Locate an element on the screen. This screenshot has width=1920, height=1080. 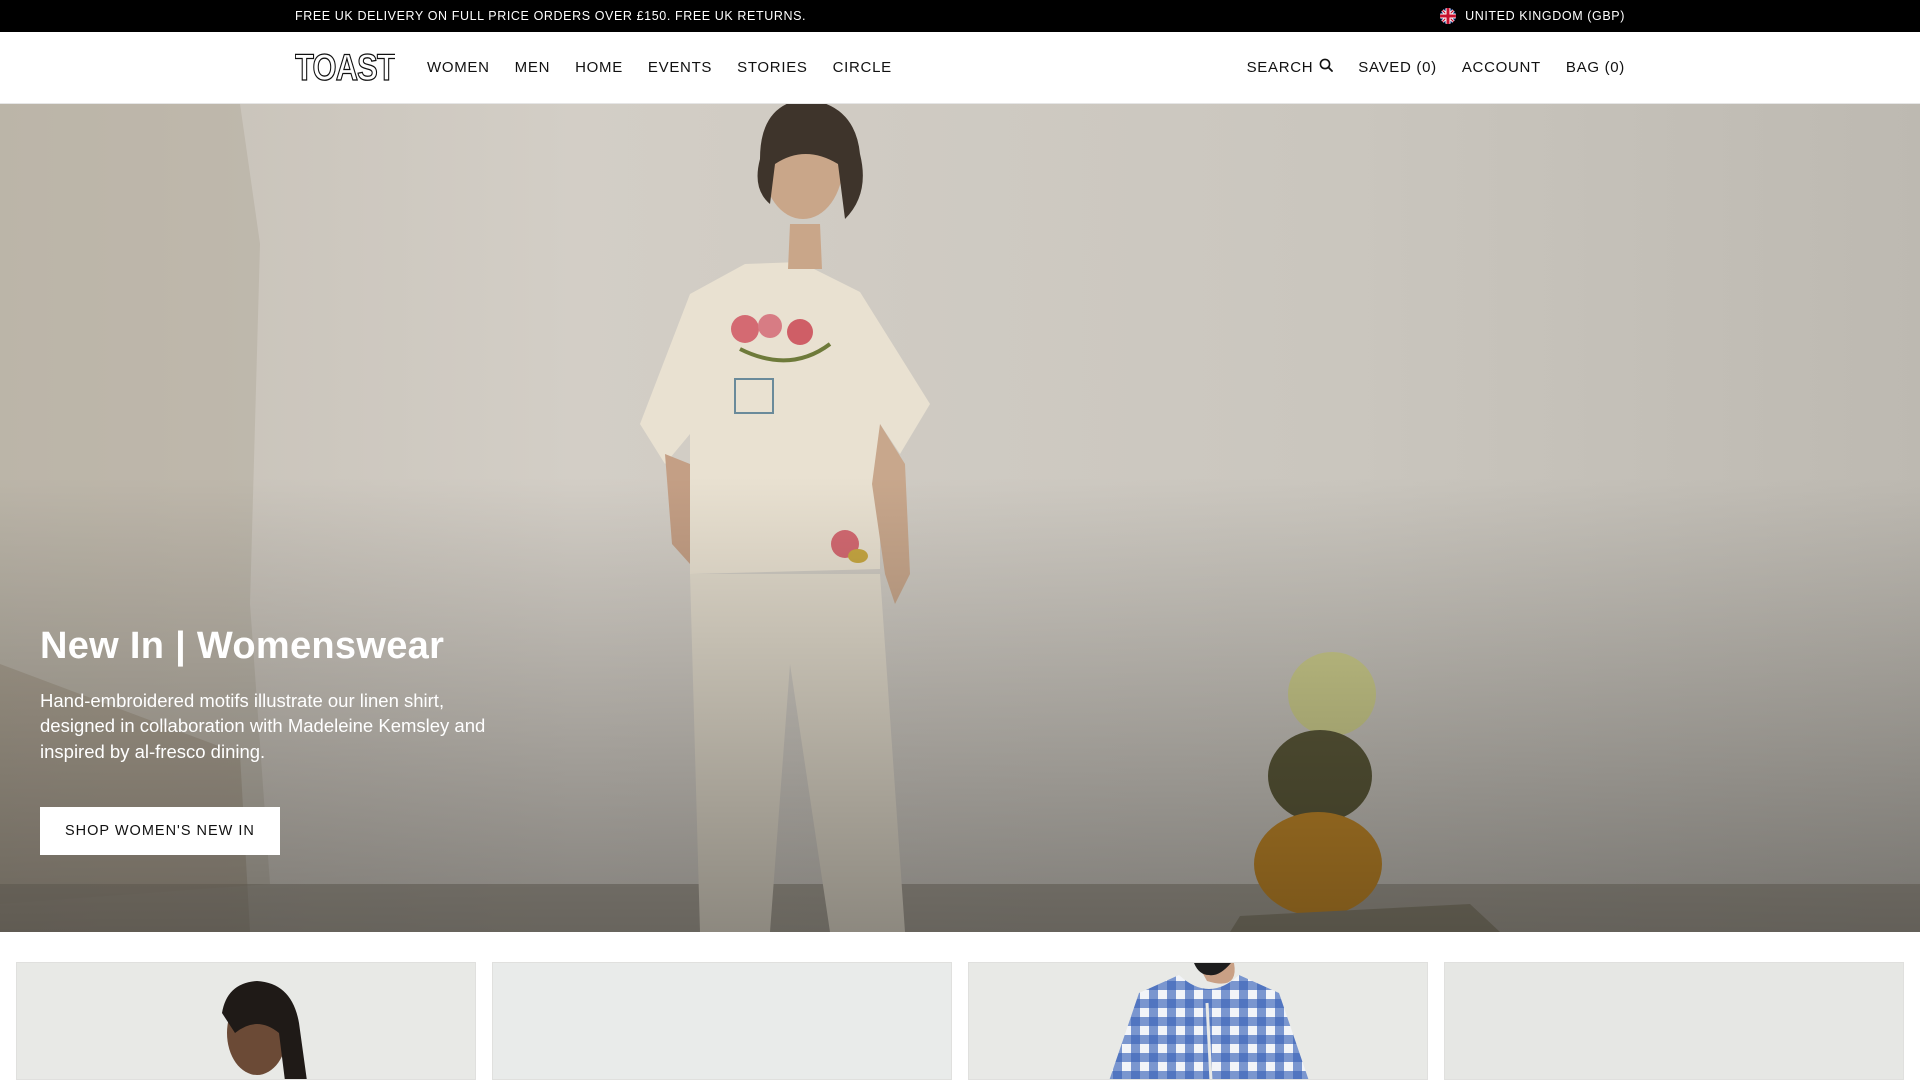
main-nav: WOMEN MEN HOME EVENTS STORIES CIRCLE is located at coordinates (659, 68).